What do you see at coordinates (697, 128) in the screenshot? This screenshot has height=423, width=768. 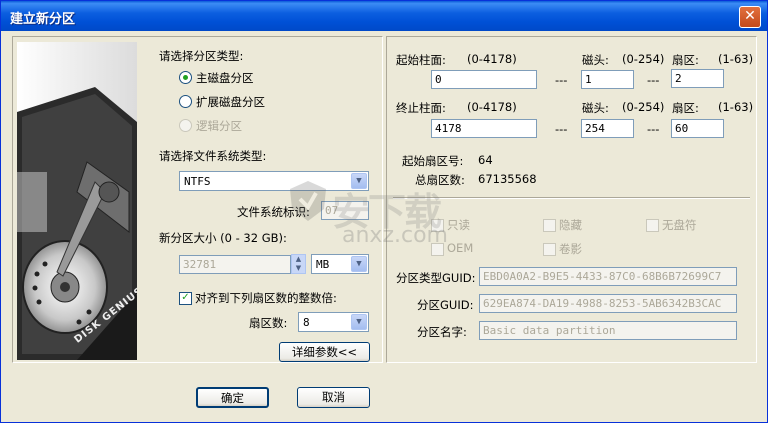 I see `end-sector-input: 60` at bounding box center [697, 128].